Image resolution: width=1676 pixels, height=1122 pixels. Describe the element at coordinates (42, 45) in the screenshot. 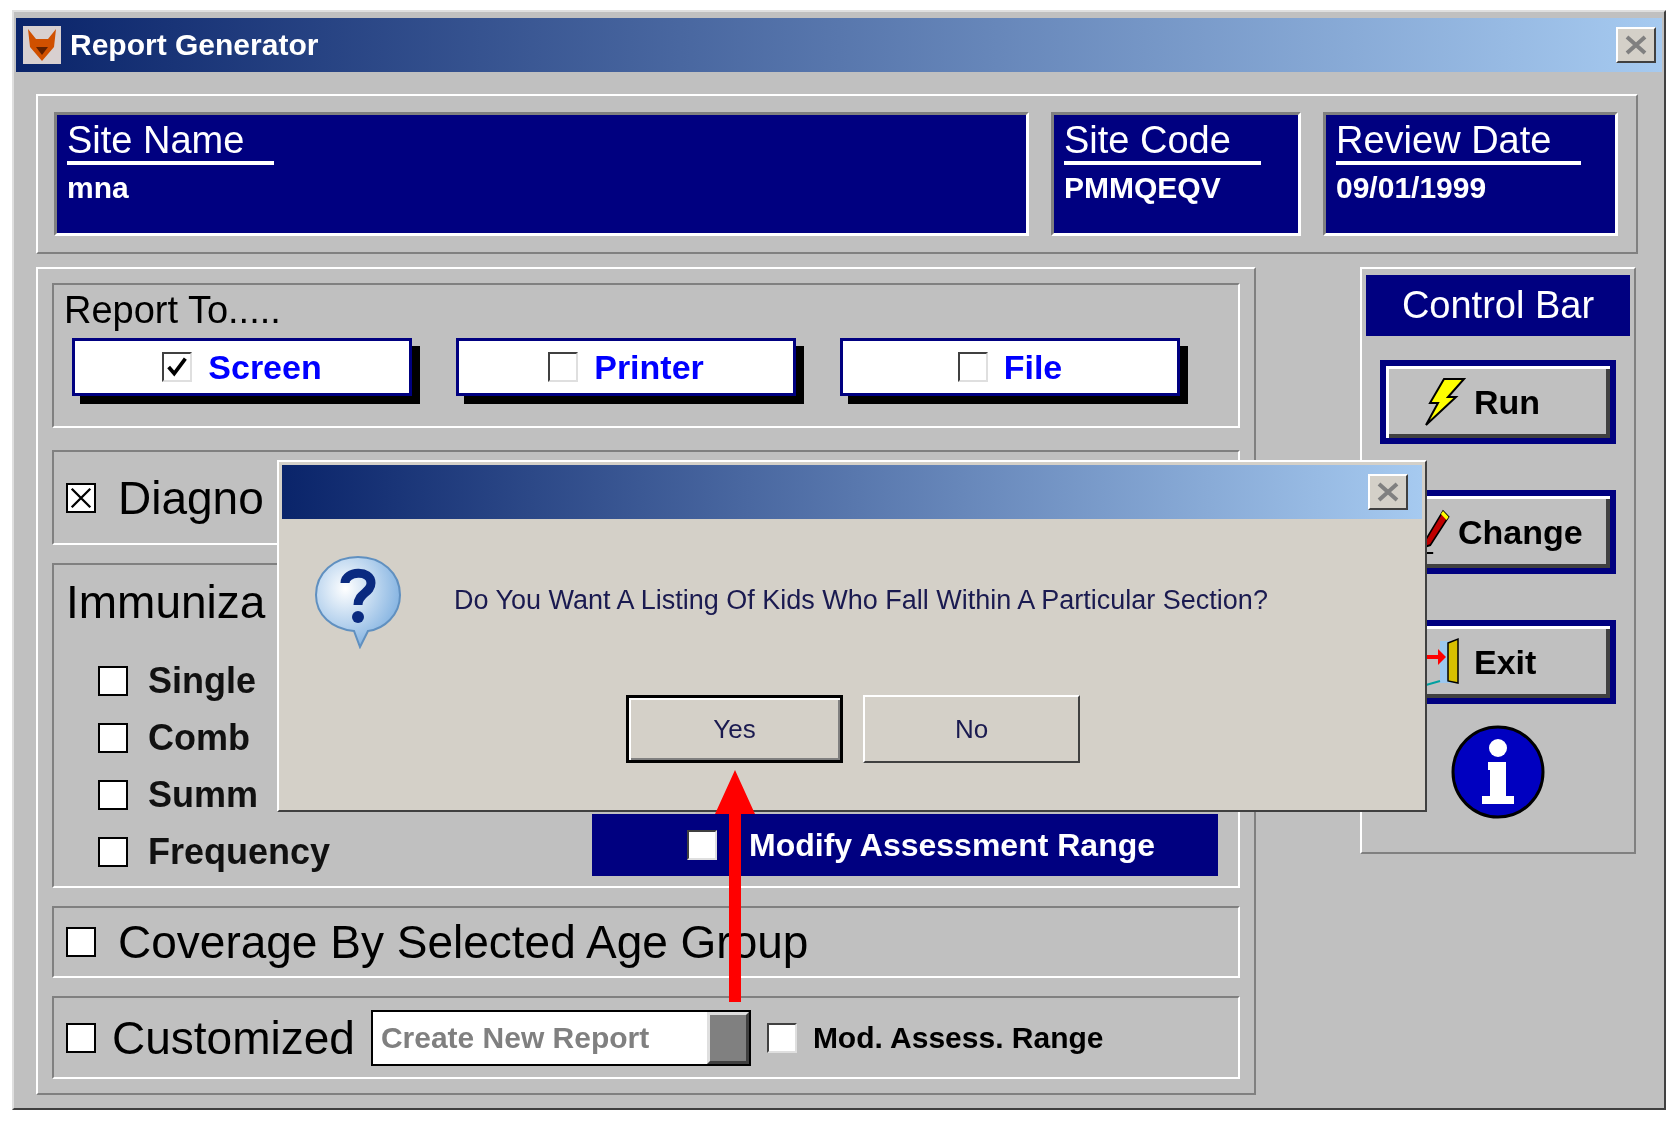

I see `fox-app-icon` at that location.